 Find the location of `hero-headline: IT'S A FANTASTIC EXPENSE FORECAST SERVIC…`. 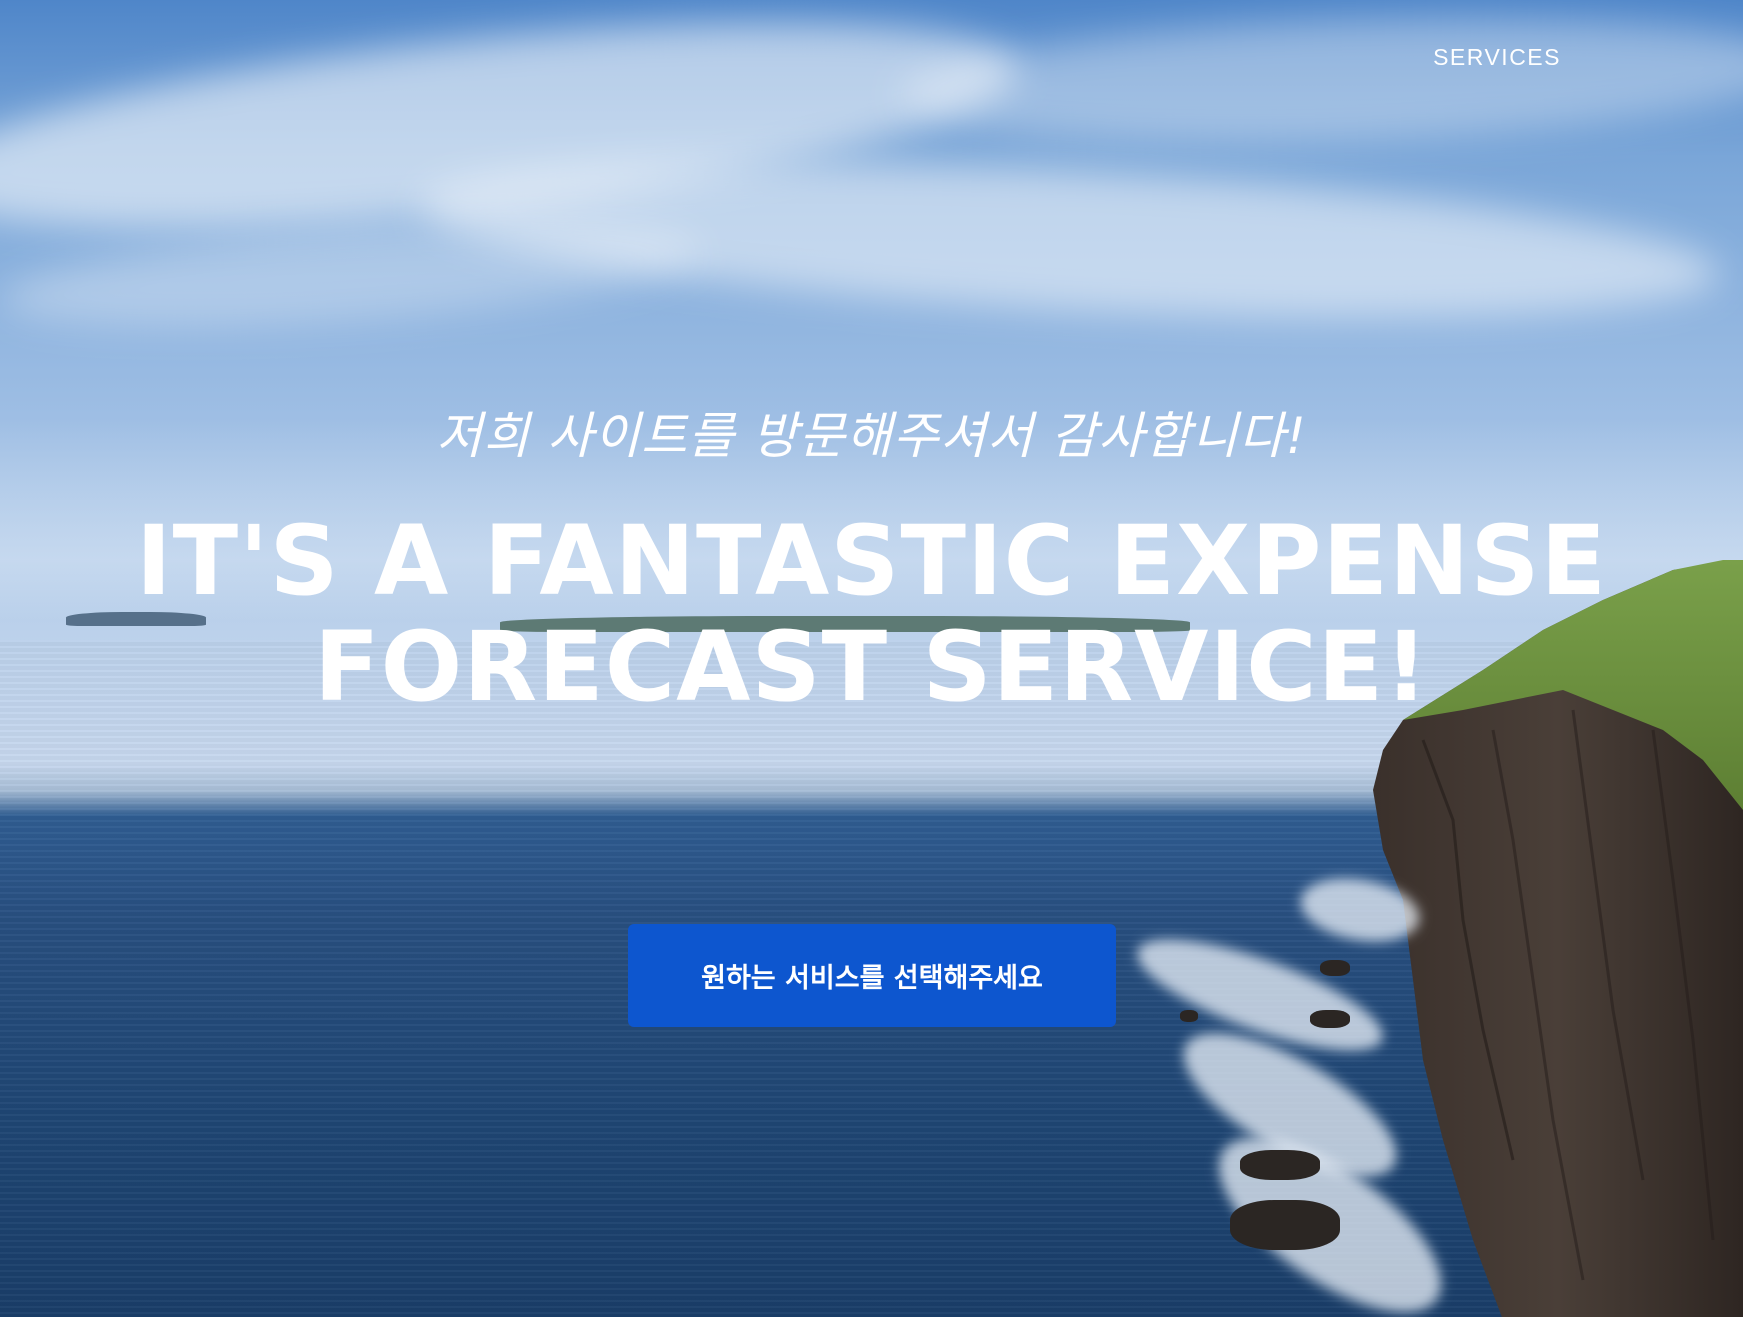

hero-headline: IT'S A FANTASTIC EXPENSE FORECAST SERVIC… is located at coordinates (871, 614).